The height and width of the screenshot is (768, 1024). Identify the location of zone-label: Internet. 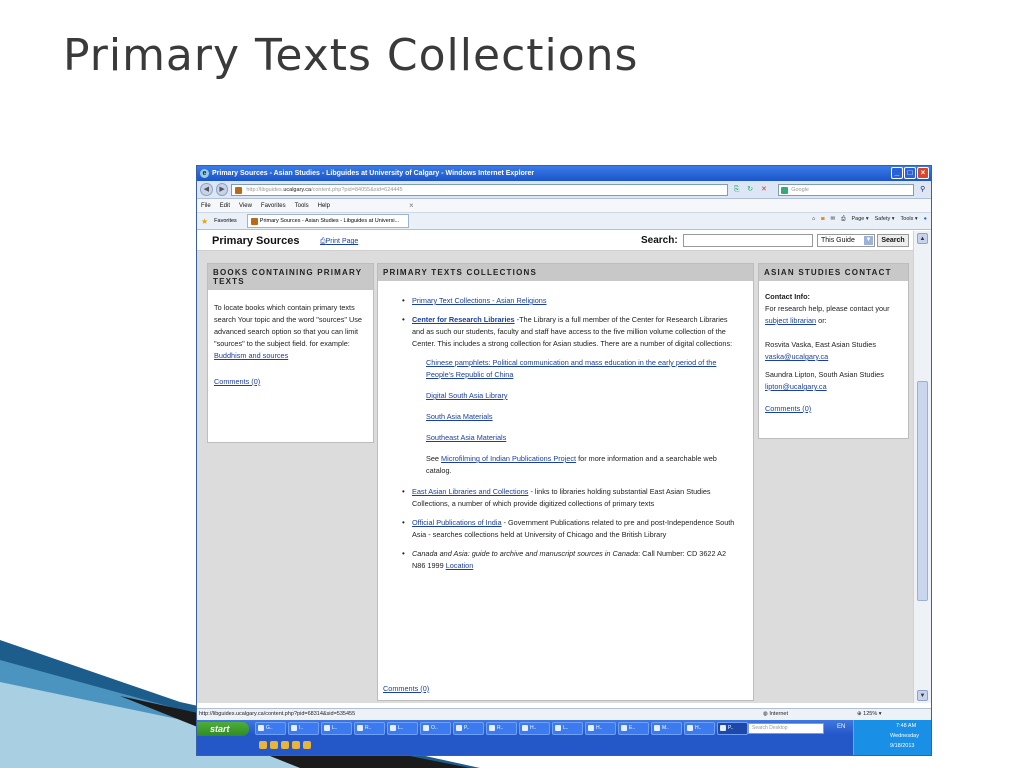
(778, 714).